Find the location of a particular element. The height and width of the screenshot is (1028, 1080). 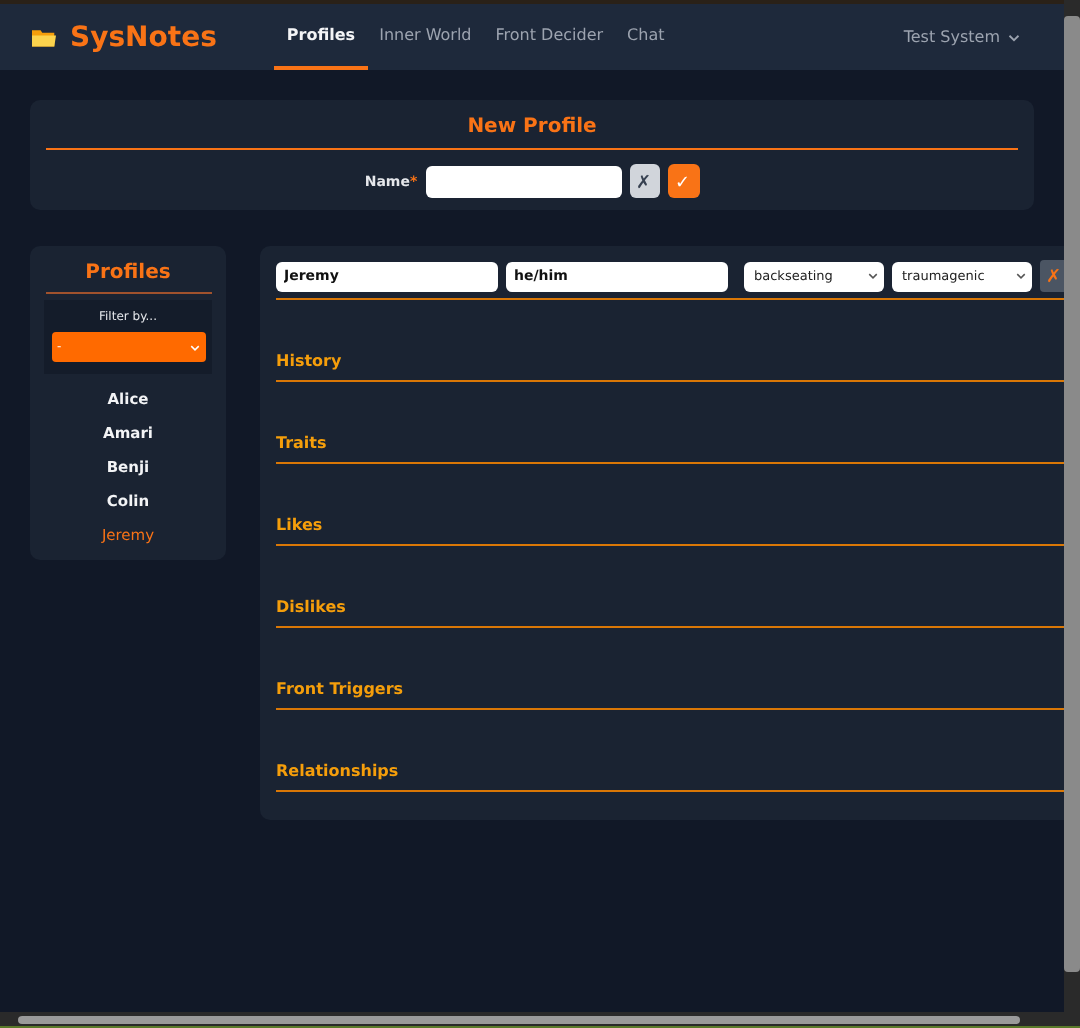

app-logo-text: SysNotes is located at coordinates (143, 37).